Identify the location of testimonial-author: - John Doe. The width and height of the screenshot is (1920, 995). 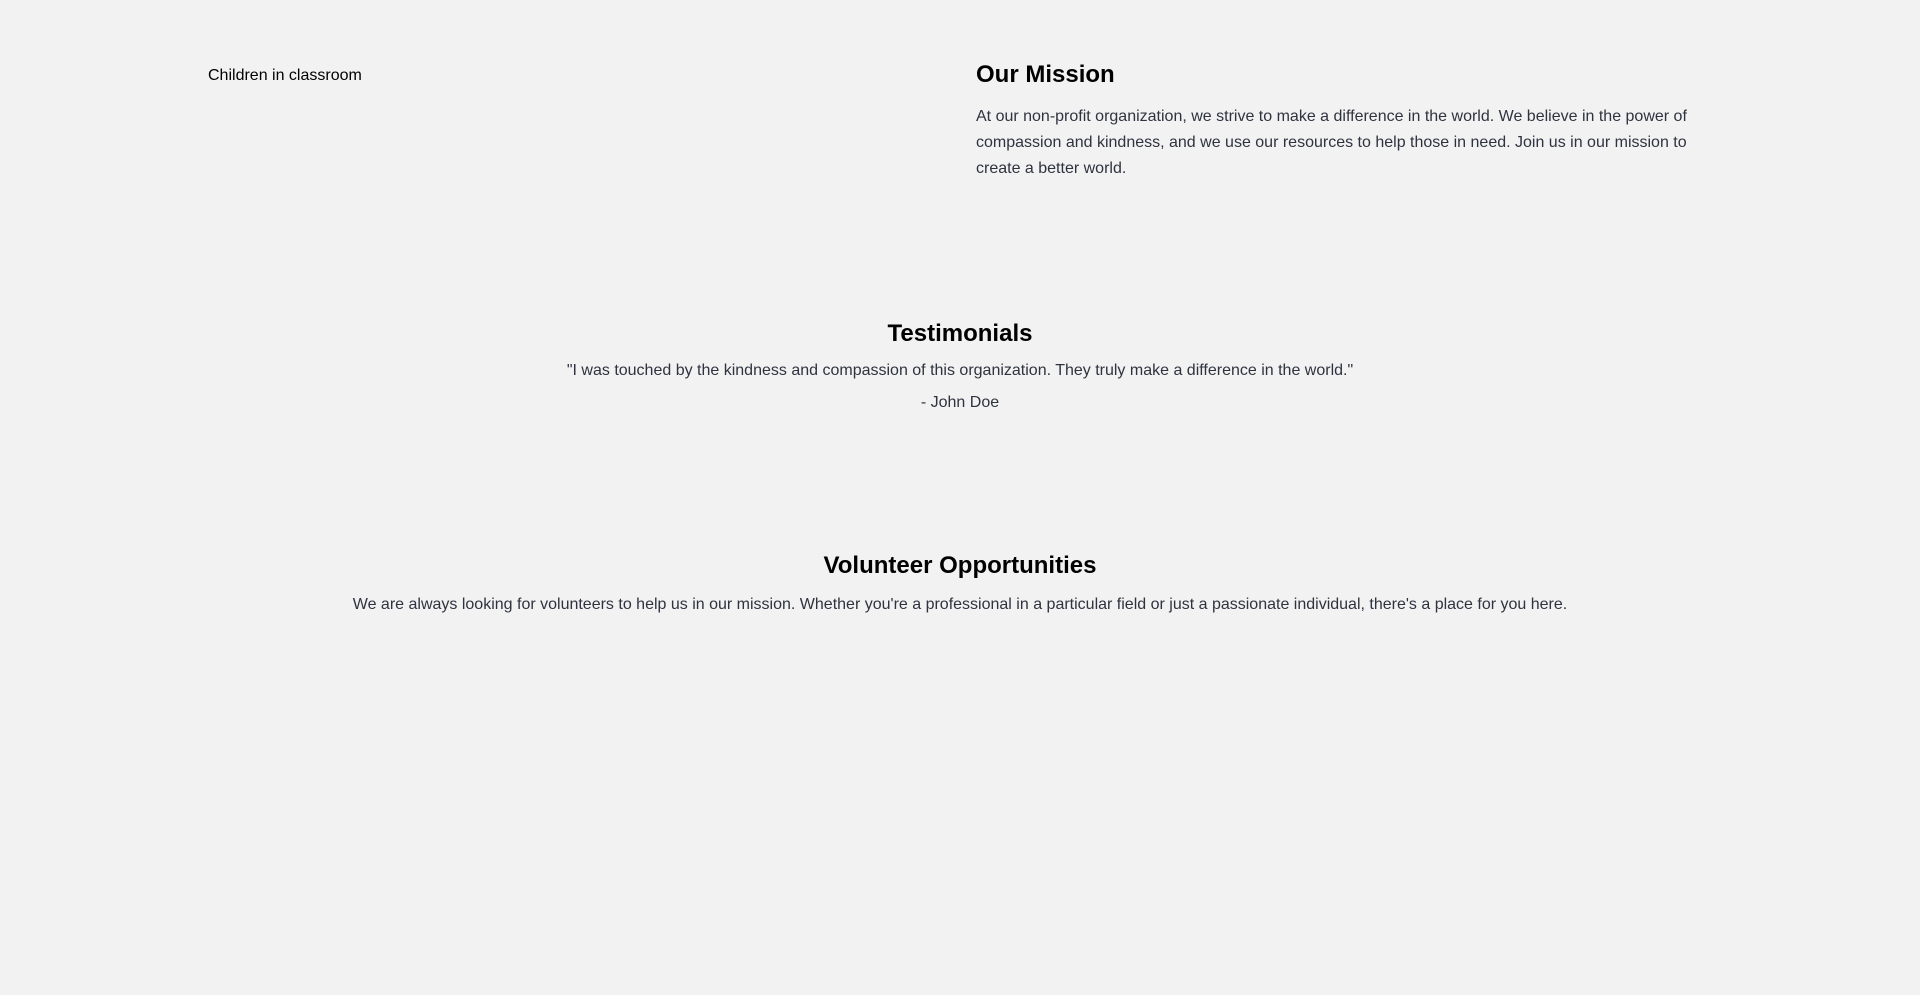
(960, 402).